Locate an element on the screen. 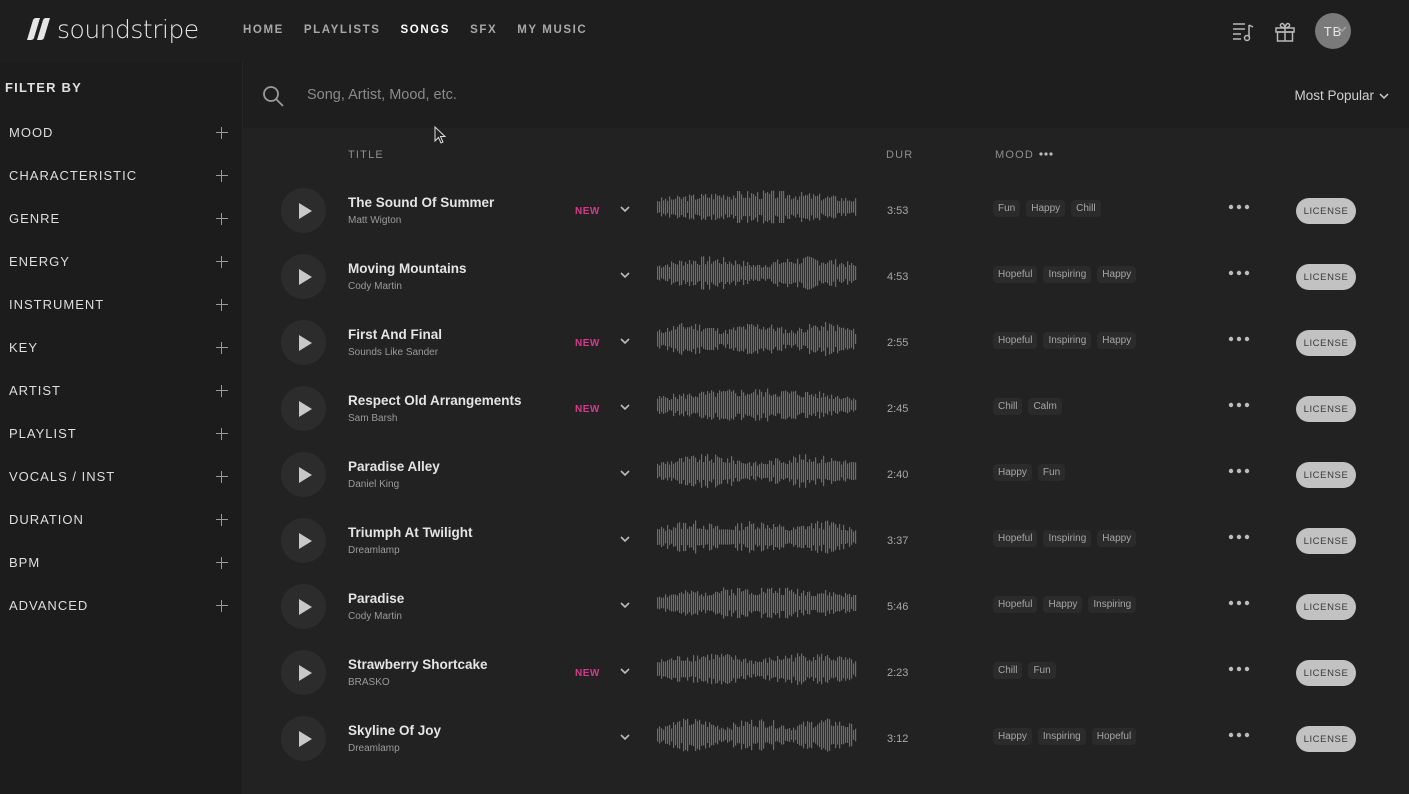  queue-music-icon is located at coordinates (1243, 31).